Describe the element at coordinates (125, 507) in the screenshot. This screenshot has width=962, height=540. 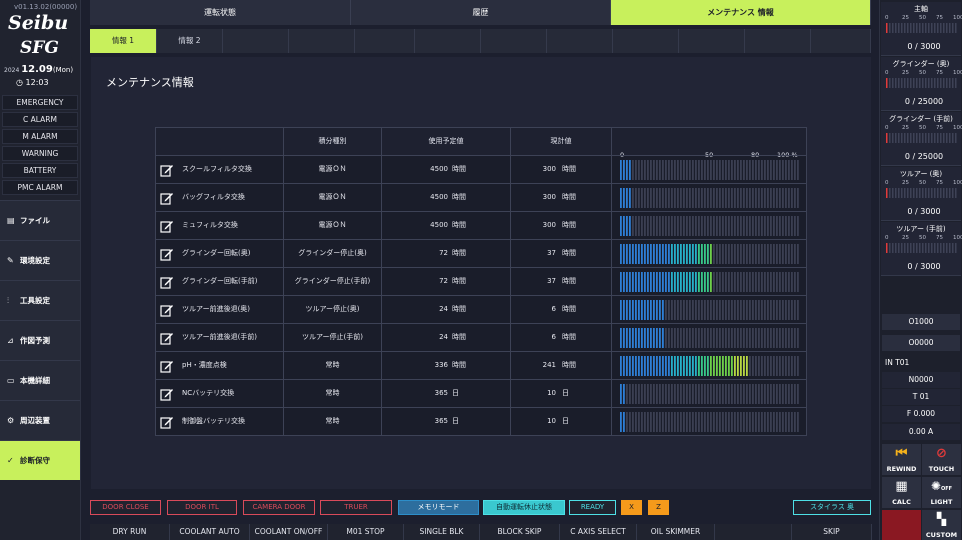
I see `status-door-close: DOOR CLOSE` at that location.